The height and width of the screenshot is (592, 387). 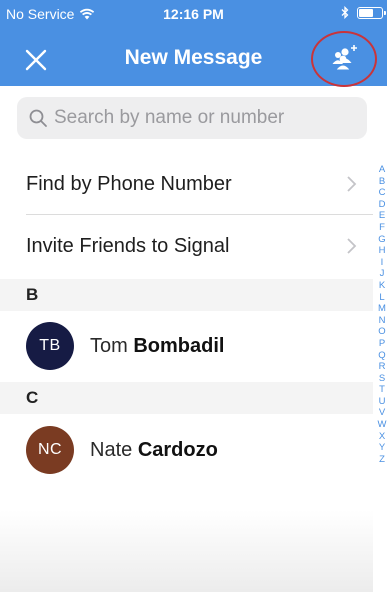 What do you see at coordinates (186, 295) in the screenshot?
I see `section-header-b: B` at bounding box center [186, 295].